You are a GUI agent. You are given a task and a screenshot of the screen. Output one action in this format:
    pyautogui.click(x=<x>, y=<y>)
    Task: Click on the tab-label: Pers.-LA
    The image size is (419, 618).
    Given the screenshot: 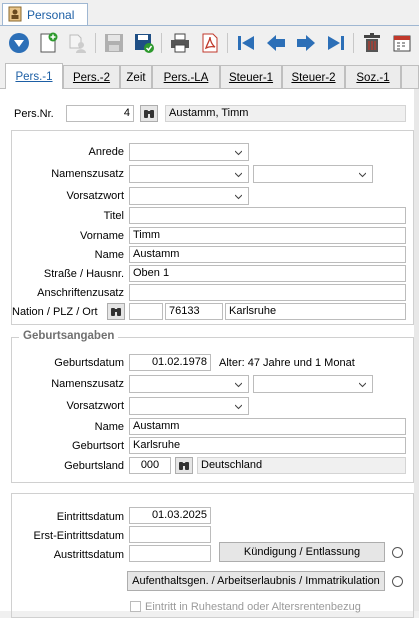 What is the action you would take?
    pyautogui.click(x=186, y=77)
    